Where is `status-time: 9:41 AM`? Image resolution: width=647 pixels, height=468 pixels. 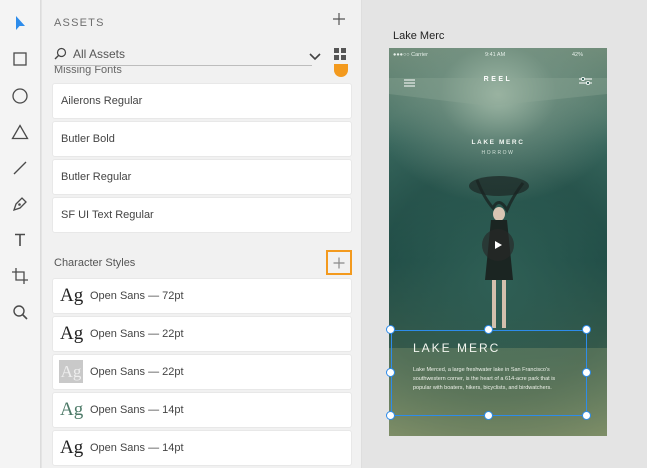
status-time: 9:41 AM is located at coordinates (495, 55).